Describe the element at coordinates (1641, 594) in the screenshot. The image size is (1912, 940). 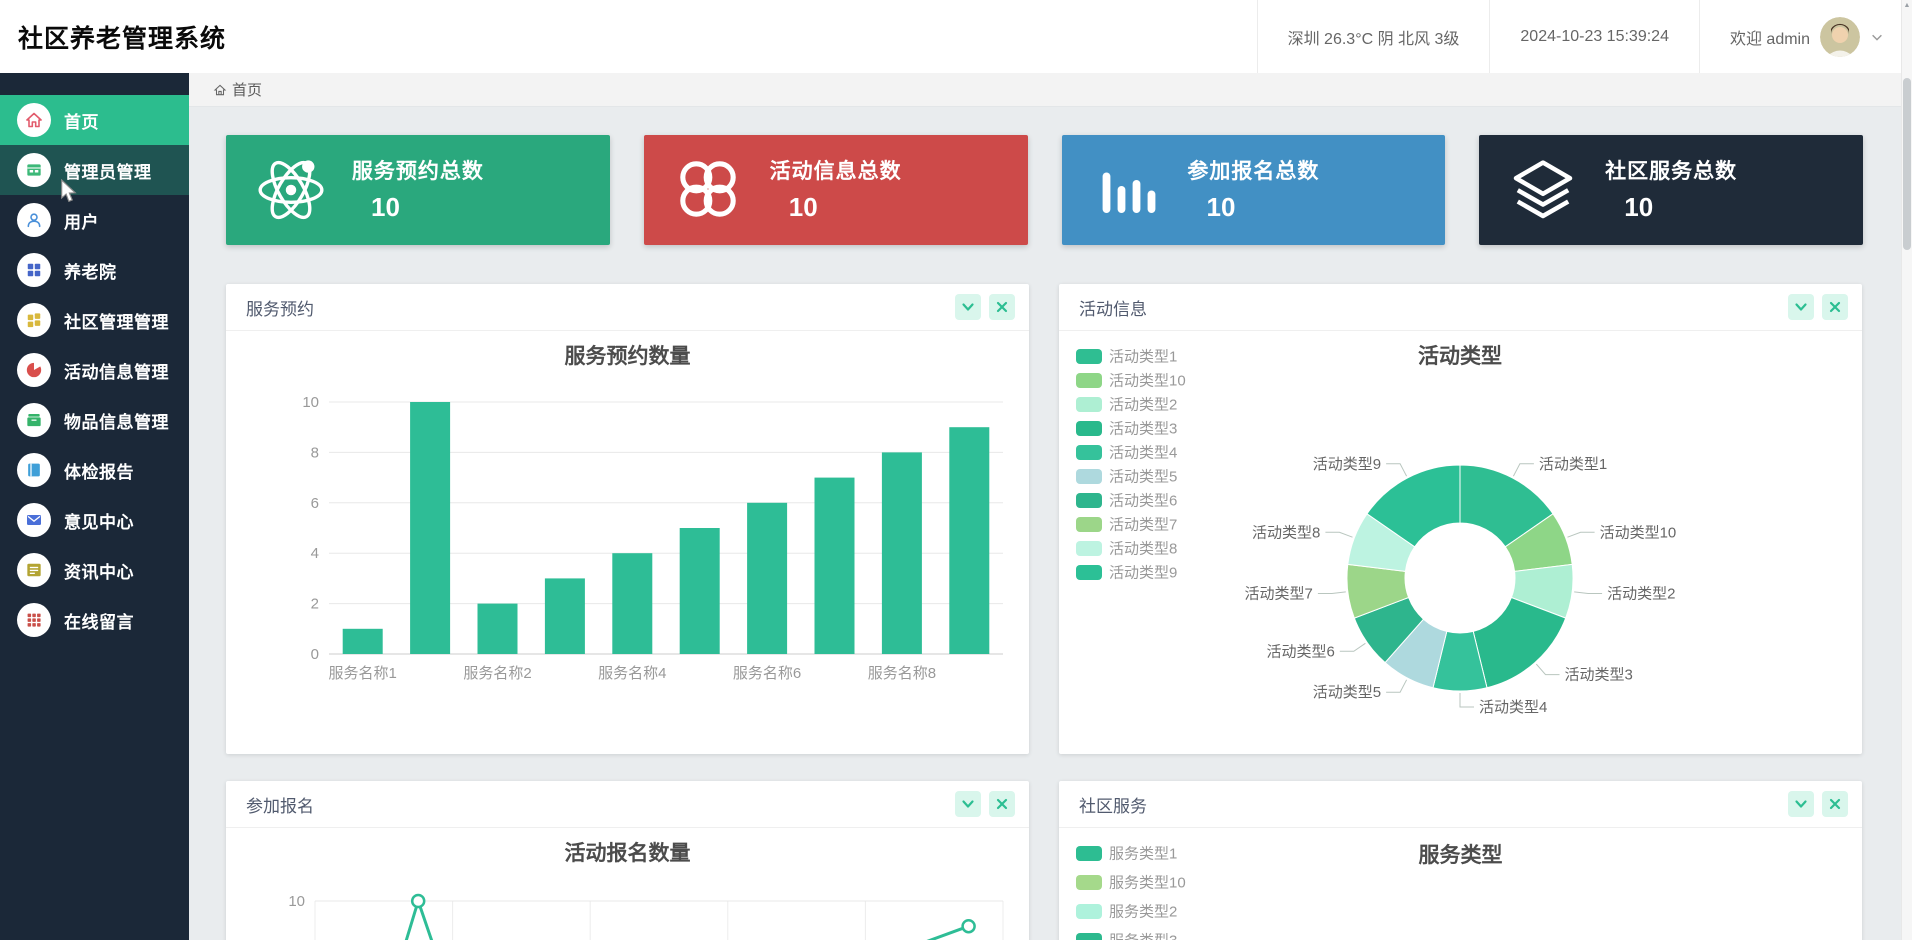
I see `svg-text: 活动类型2` at that location.